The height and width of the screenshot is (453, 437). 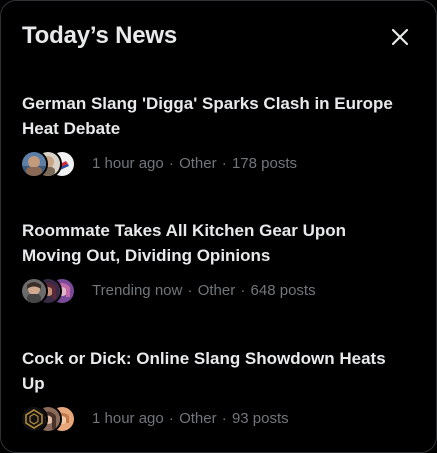 I want to click on news-meta-text: 1 hour ago · Other · 93 posts, so click(x=190, y=418).